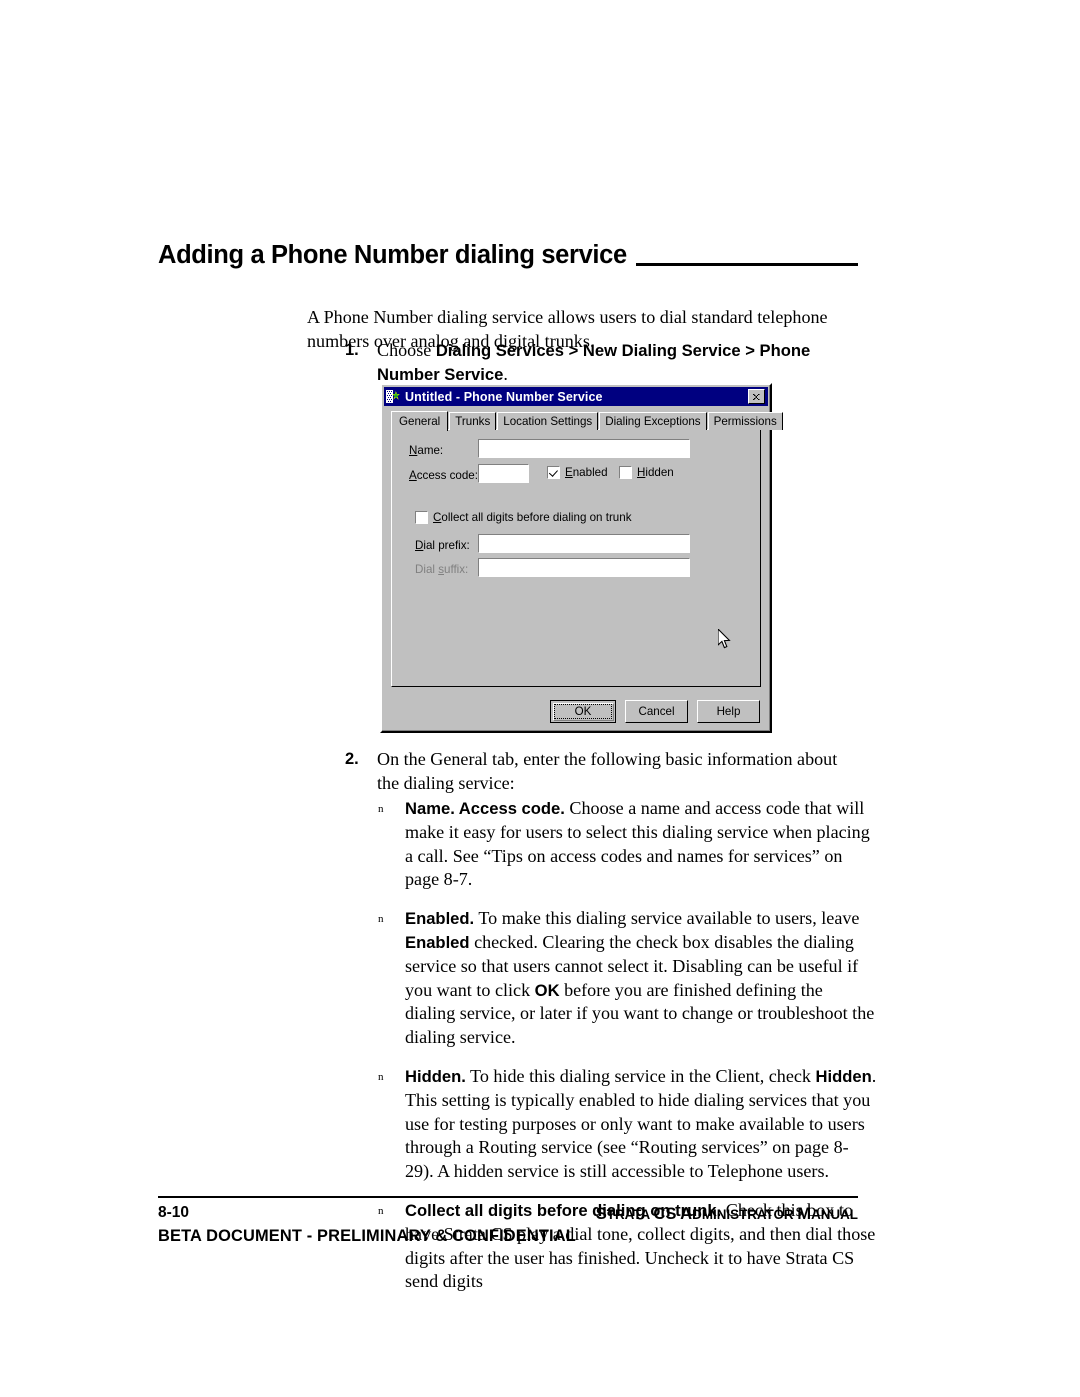  Describe the element at coordinates (508, 1197) in the screenshot. I see `footer-rule` at that location.